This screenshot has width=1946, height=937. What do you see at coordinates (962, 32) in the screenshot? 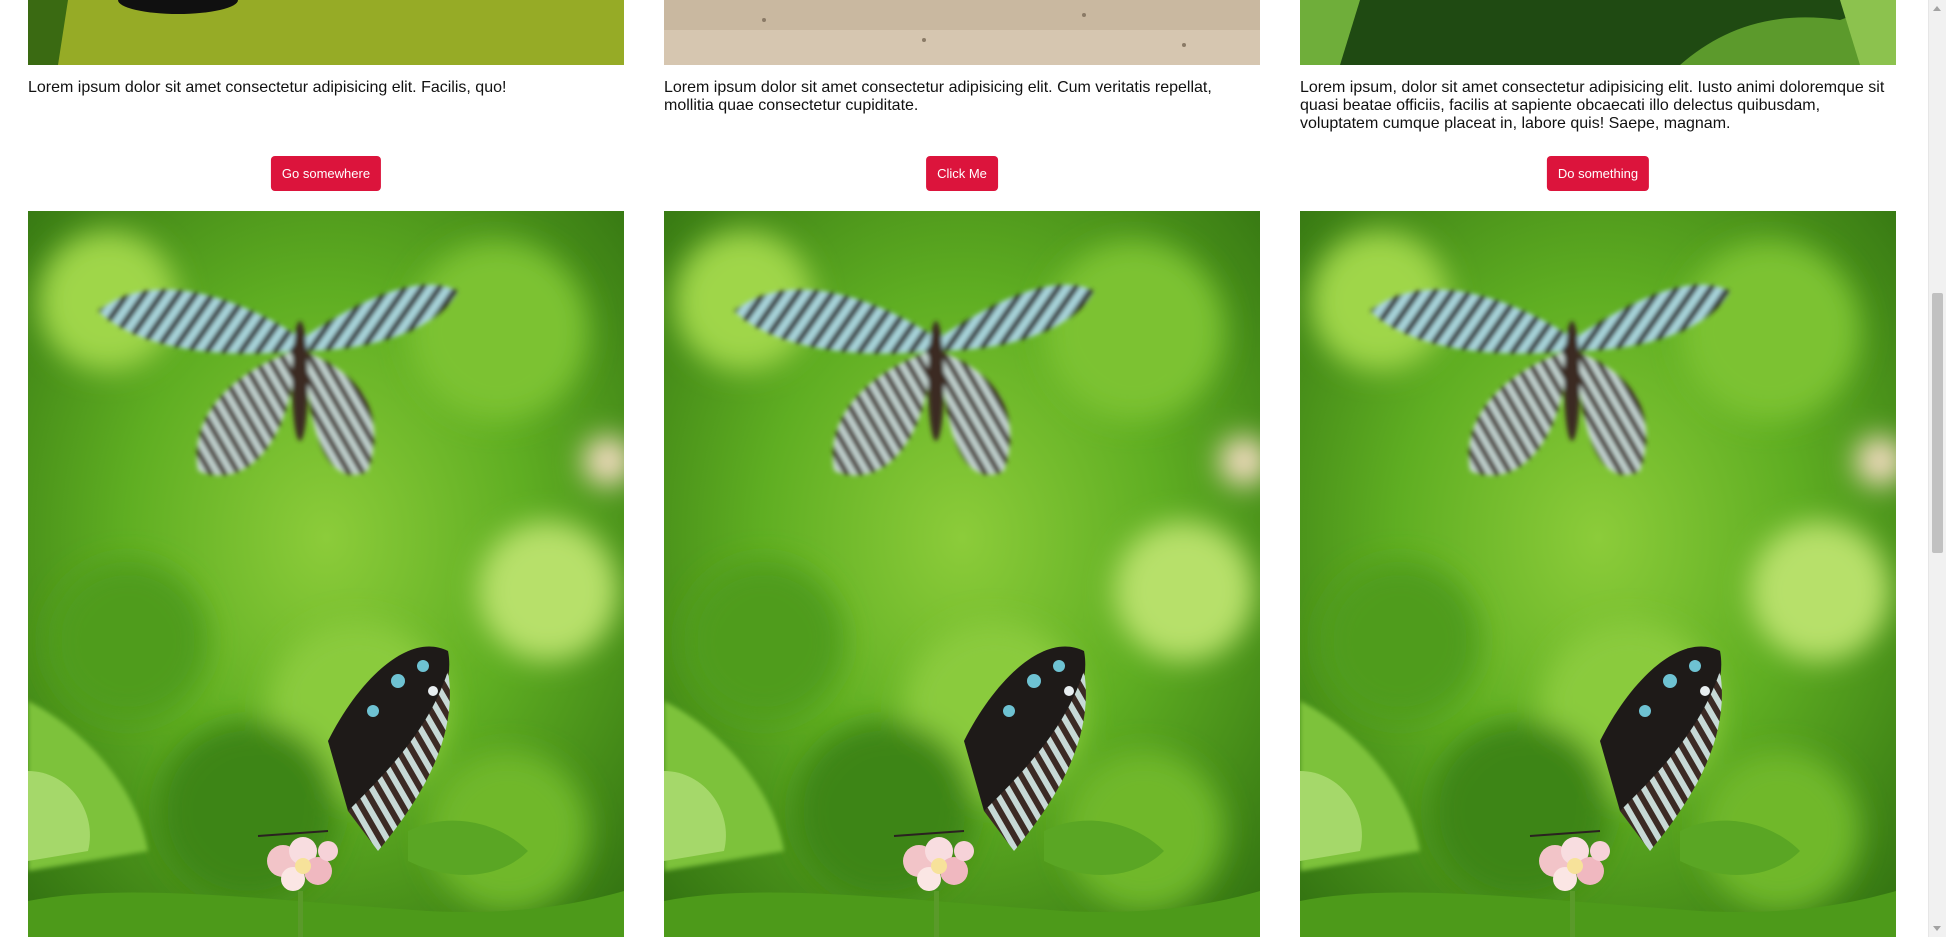
I see `card-2-top-image` at bounding box center [962, 32].